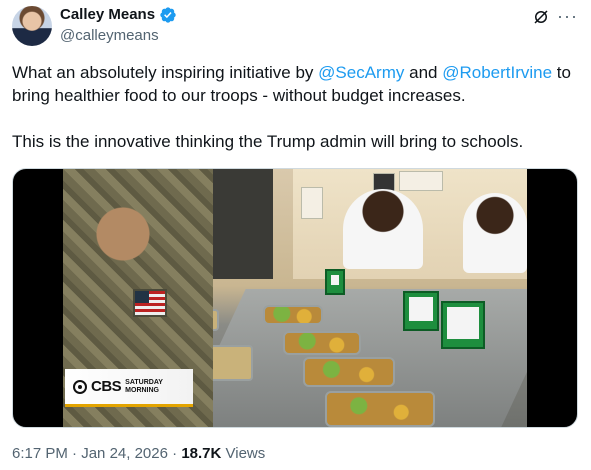 Image resolution: width=591 pixels, height=470 pixels. Describe the element at coordinates (124, 453) in the screenshot. I see `tweet-date: Jan 24, 2026` at that location.